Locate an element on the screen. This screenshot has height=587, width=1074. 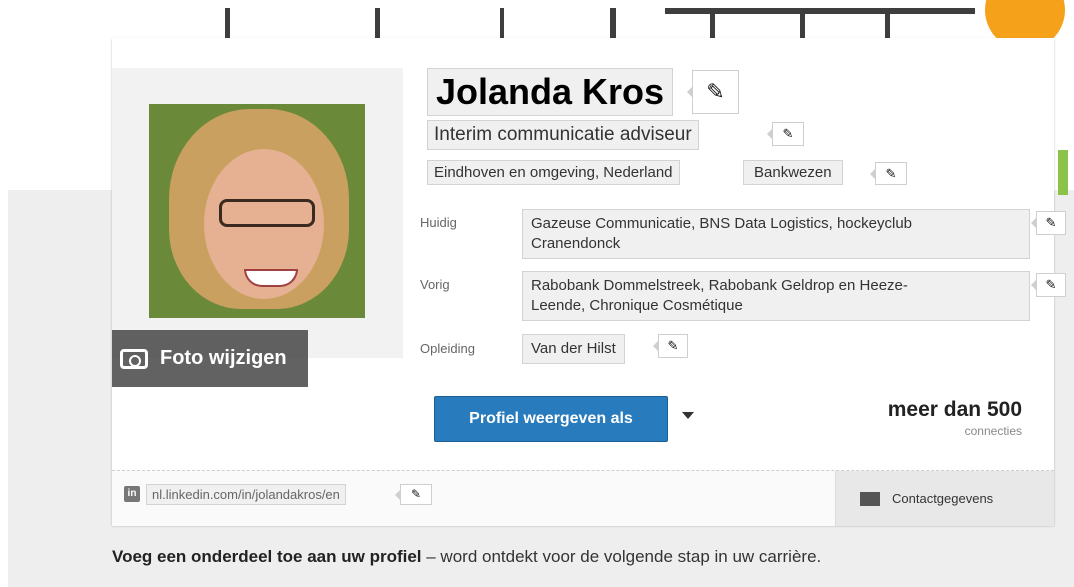
contact-info-label: Contactgegevens is located at coordinates (943, 498).